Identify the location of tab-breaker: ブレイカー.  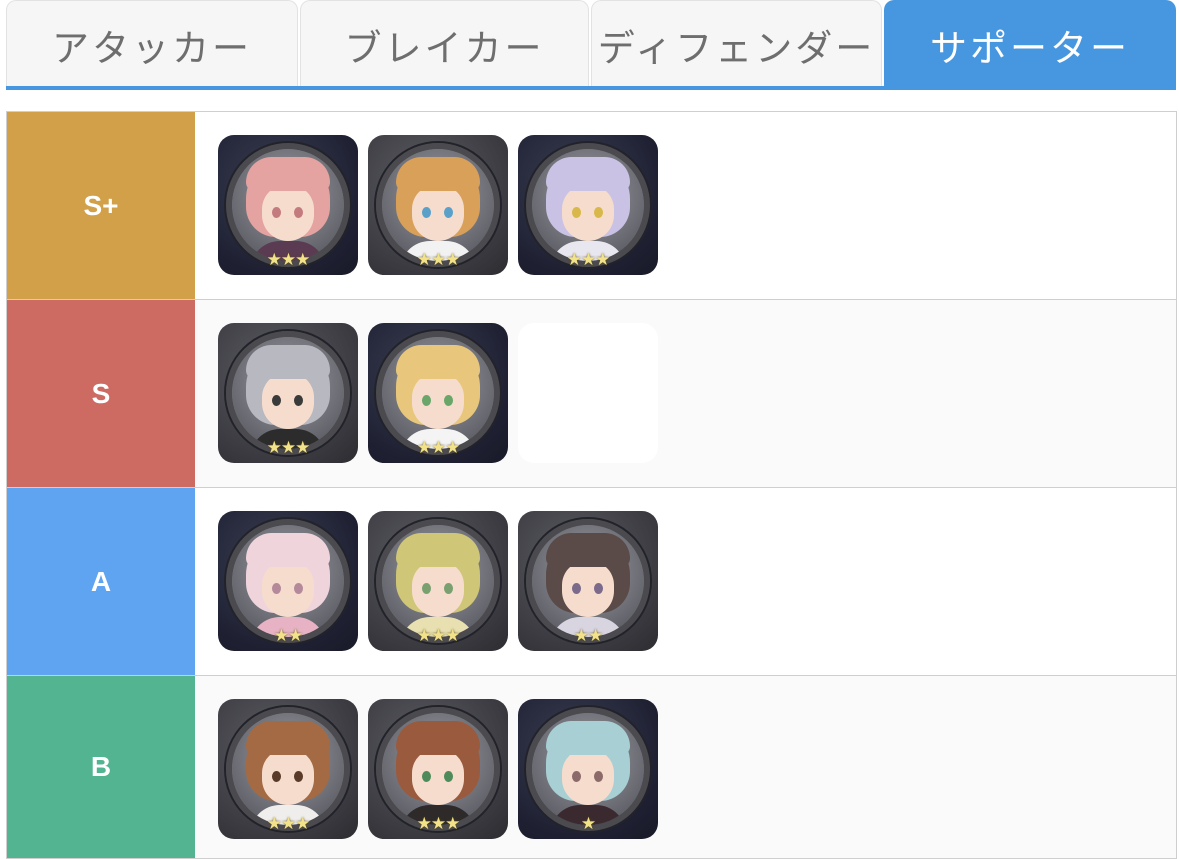
(444, 44).